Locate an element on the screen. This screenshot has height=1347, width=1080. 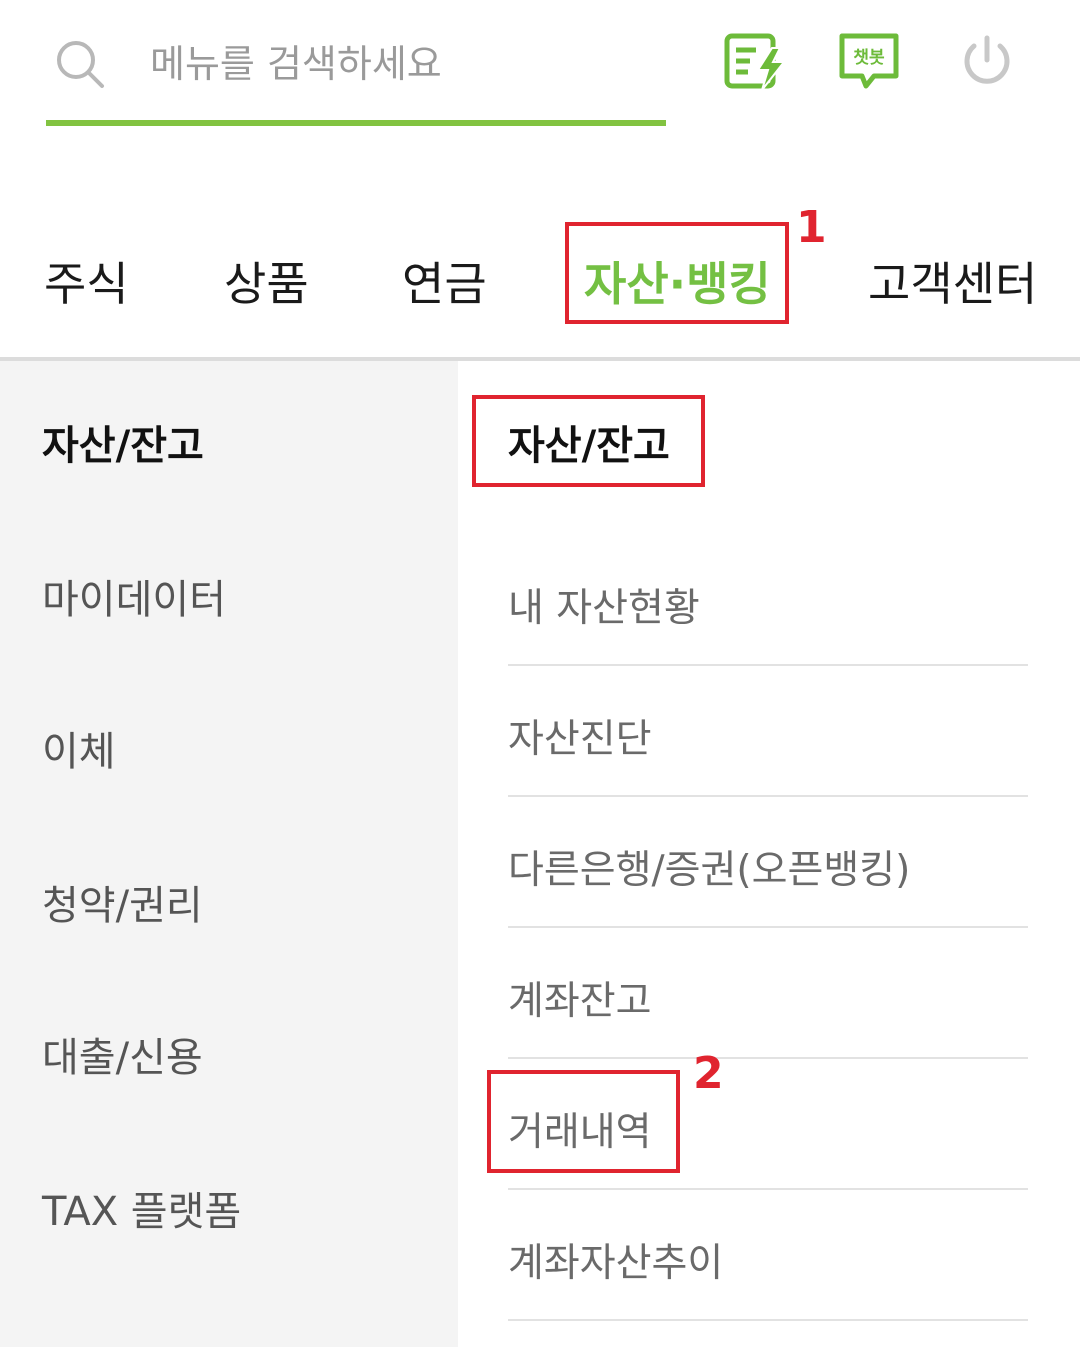
left-menu-item-mydata: 마이데이터 is located at coordinates (134, 596).